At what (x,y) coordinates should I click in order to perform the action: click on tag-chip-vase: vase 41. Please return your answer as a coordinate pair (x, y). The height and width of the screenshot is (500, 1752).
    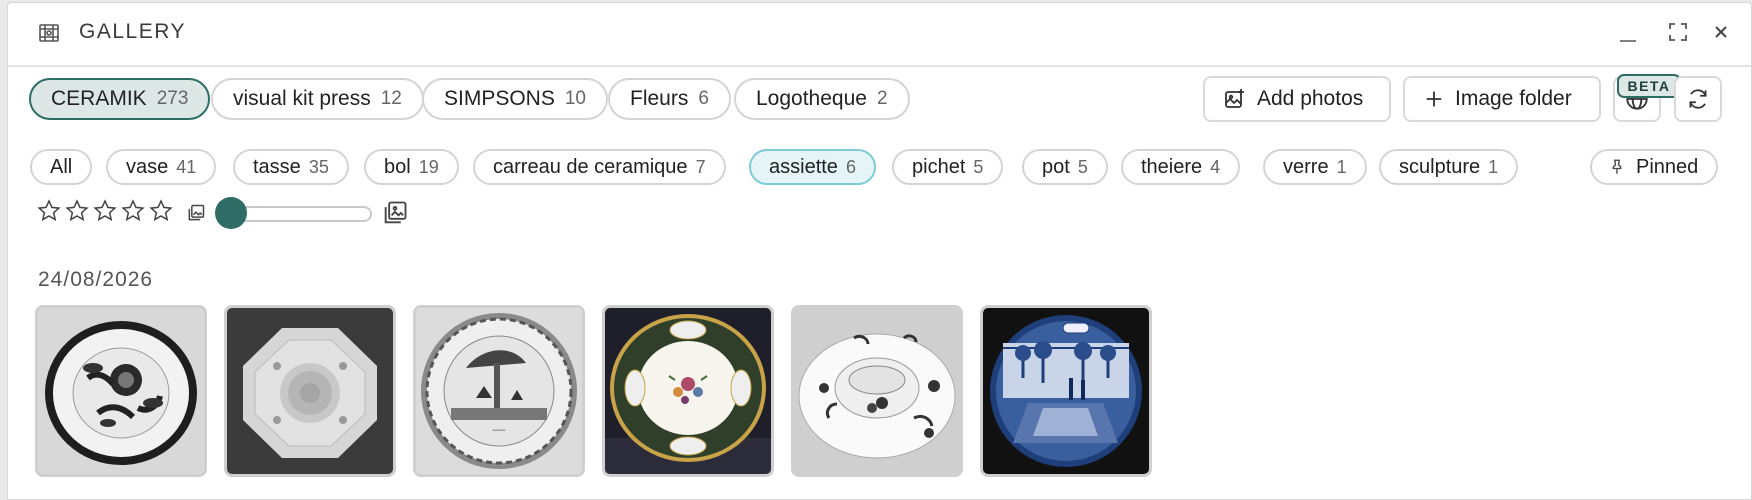
    Looking at the image, I should click on (161, 167).